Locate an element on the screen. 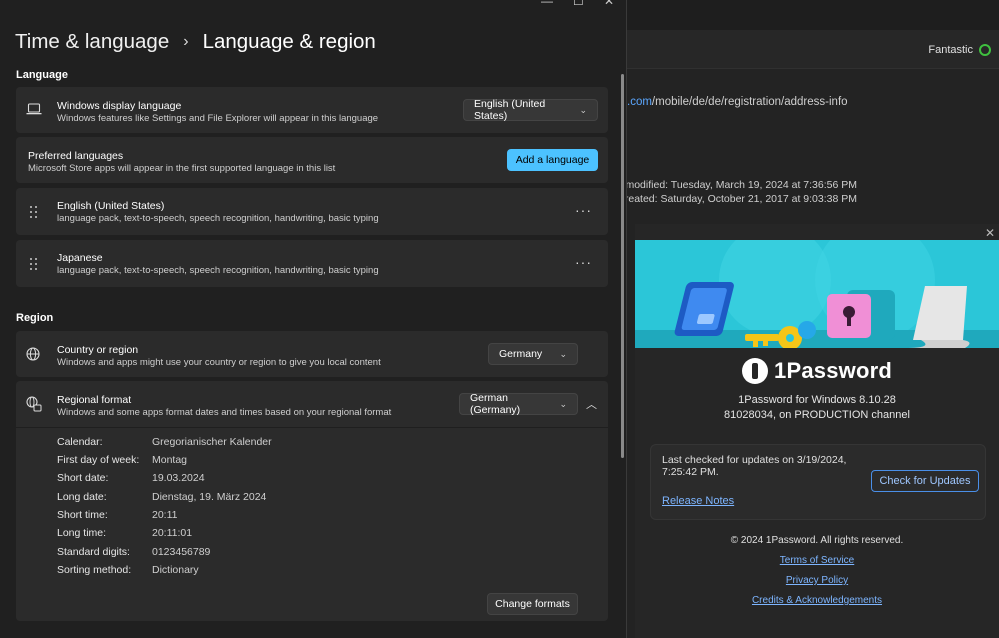 The image size is (999, 638). banner-art is located at coordinates (817, 294).